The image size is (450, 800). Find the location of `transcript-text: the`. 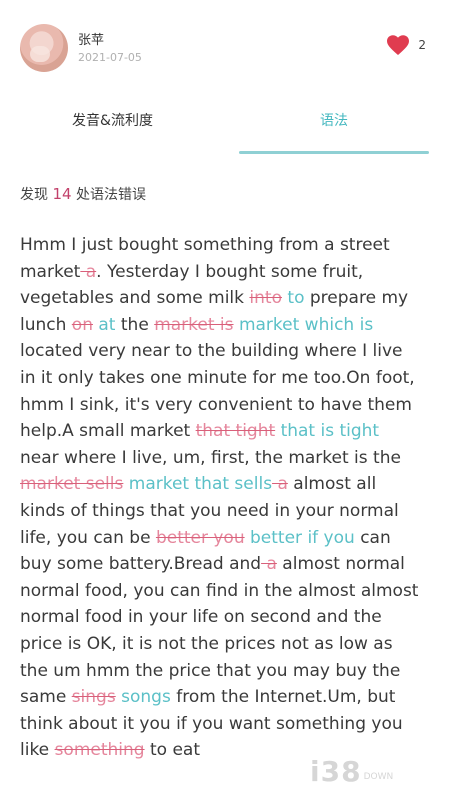

transcript-text: the is located at coordinates (135, 324).